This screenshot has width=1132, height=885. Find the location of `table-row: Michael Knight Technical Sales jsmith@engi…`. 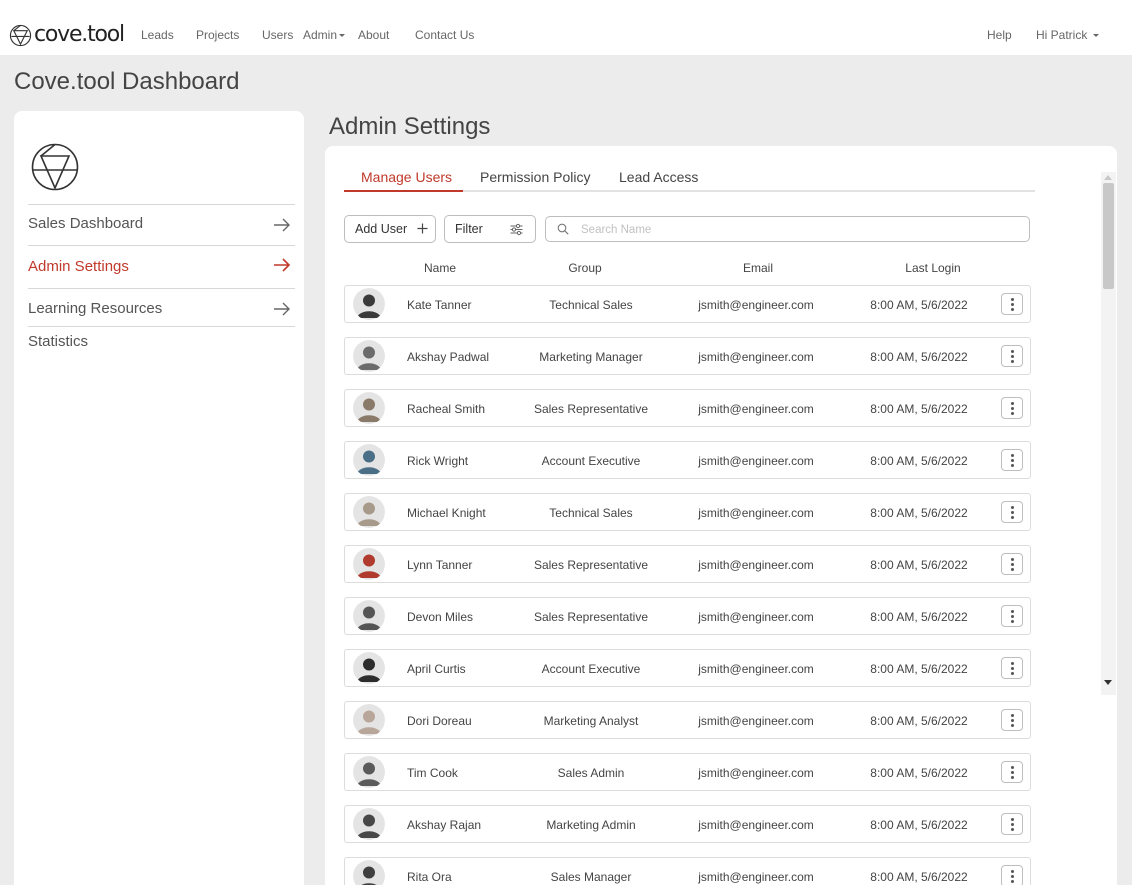

table-row: Michael Knight Technical Sales jsmith@engi… is located at coordinates (687, 512).